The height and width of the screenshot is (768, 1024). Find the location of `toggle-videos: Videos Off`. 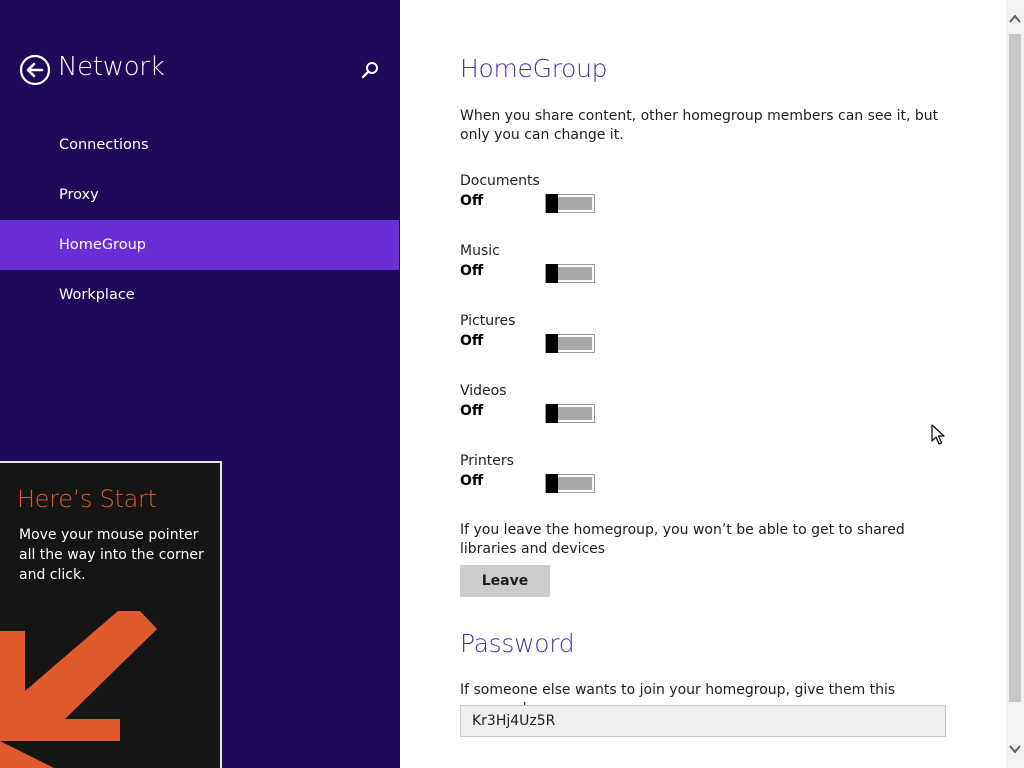

toggle-videos: Videos Off is located at coordinates (560, 406).